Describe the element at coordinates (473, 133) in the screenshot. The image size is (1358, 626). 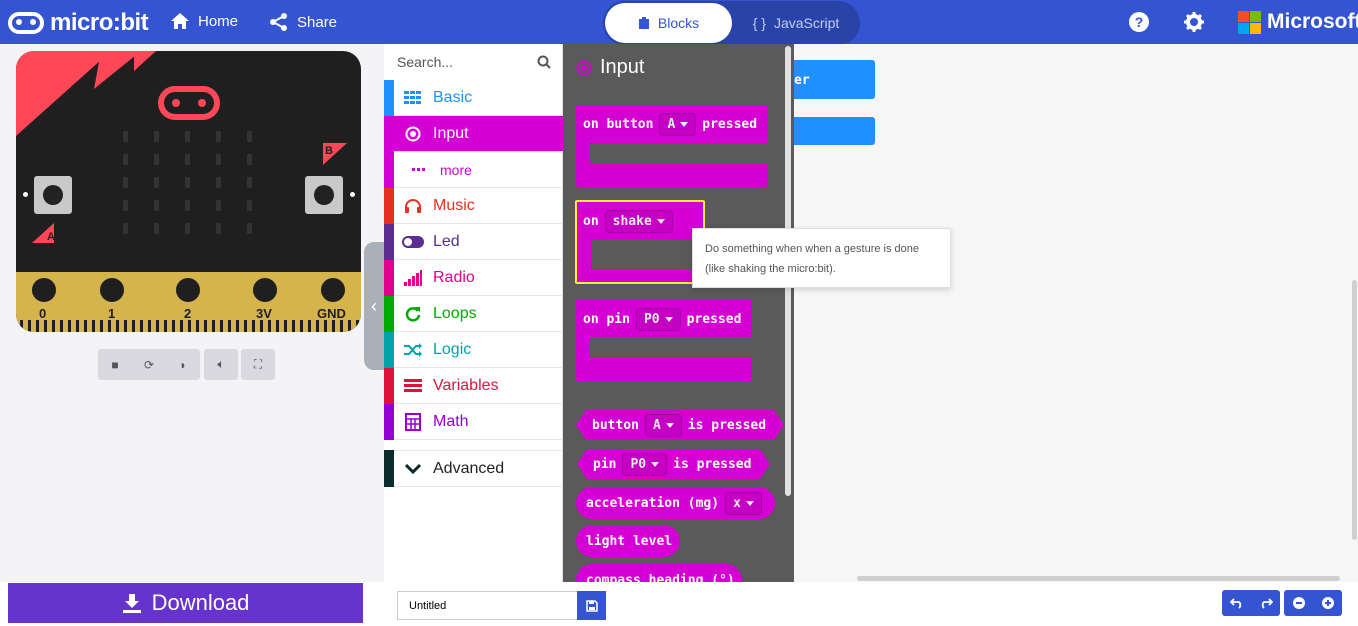
I see `category-input: Input` at that location.